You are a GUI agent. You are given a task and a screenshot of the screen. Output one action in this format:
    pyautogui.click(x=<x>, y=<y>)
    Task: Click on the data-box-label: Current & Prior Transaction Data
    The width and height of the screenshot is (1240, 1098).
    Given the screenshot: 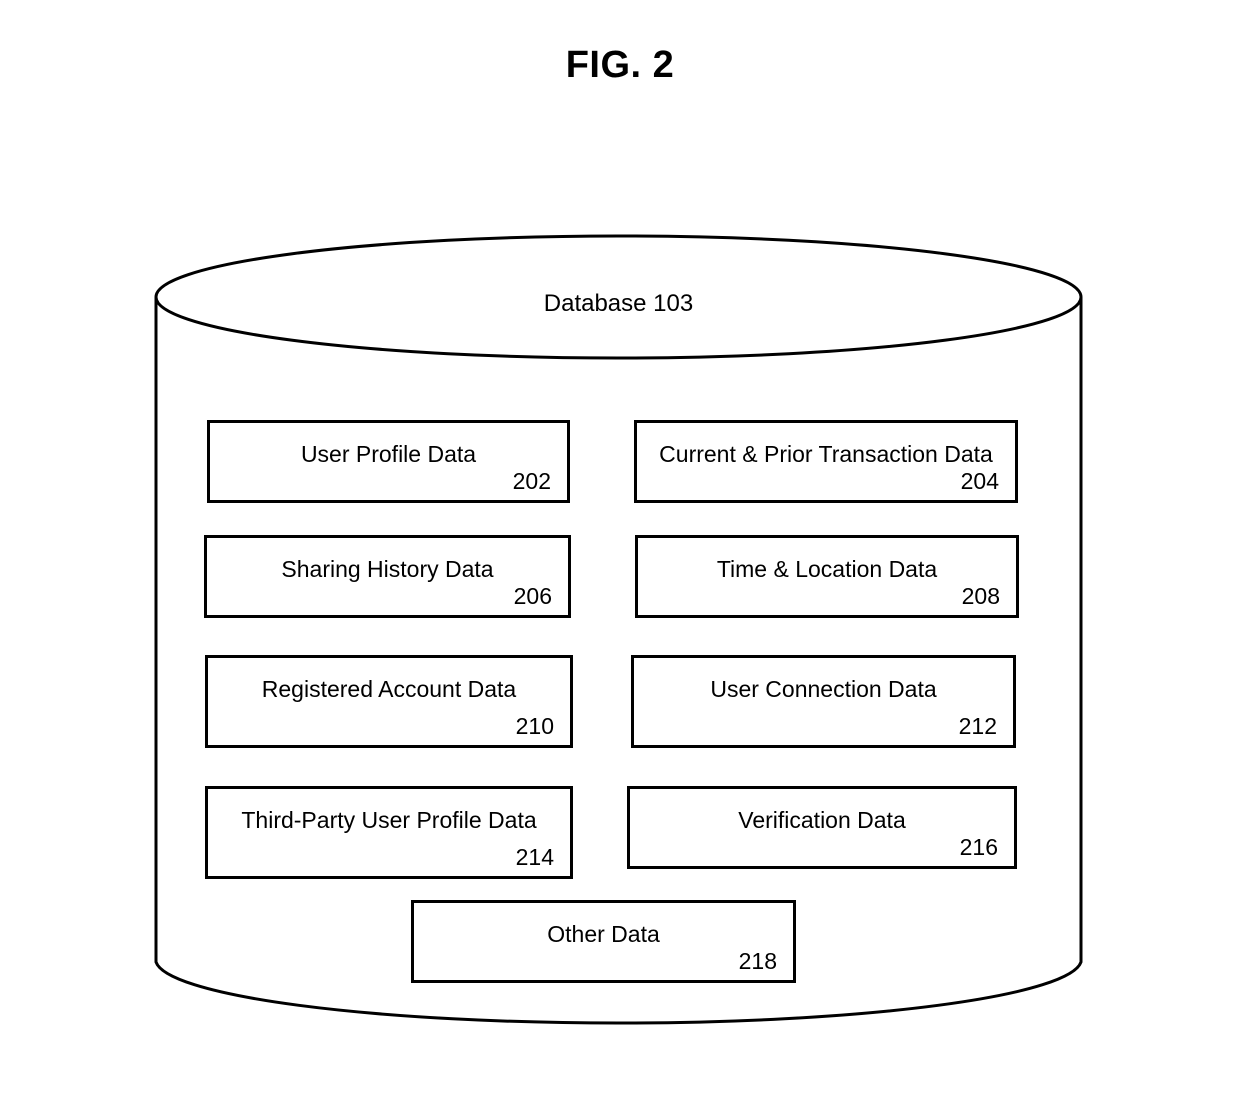 What is the action you would take?
    pyautogui.click(x=826, y=454)
    